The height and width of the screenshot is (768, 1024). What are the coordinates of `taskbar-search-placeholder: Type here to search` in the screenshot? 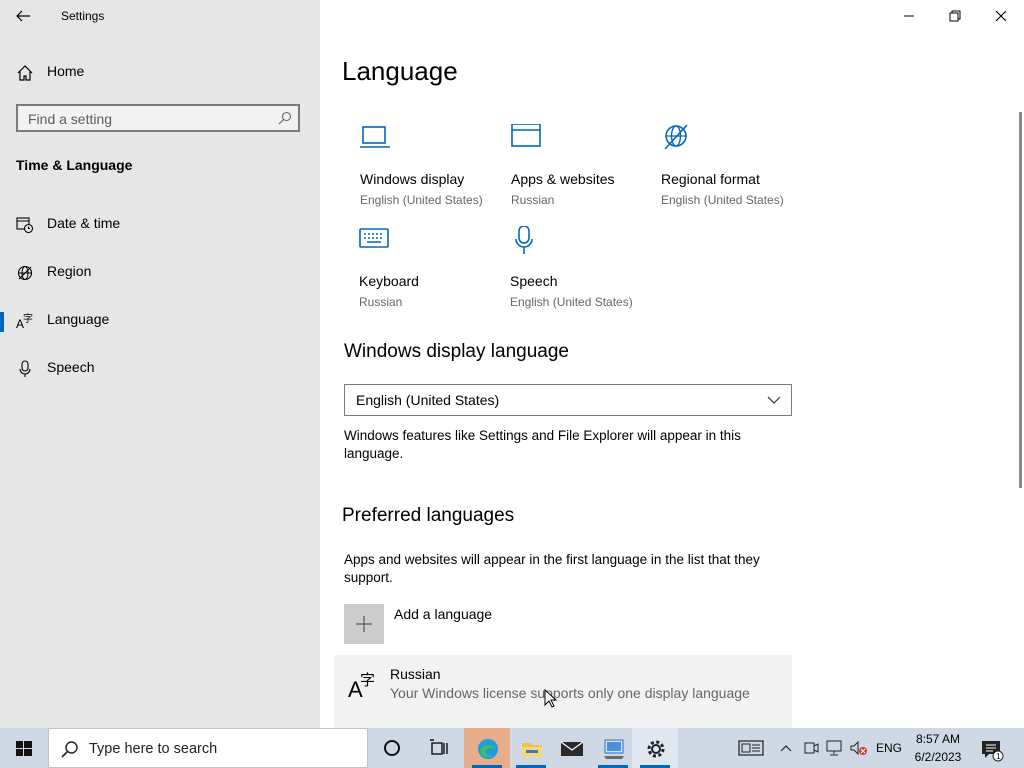 It's located at (153, 749).